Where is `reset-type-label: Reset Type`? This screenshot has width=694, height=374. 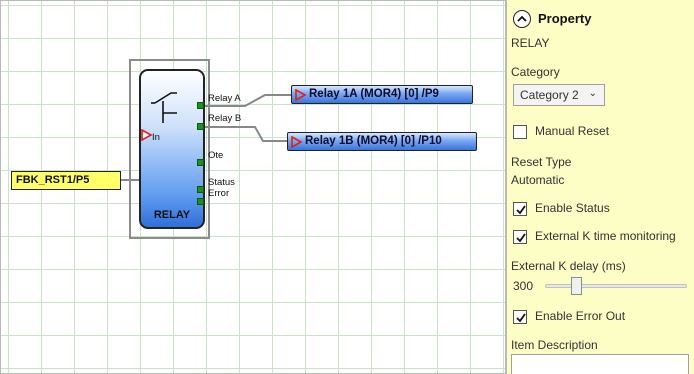 reset-type-label: Reset Type is located at coordinates (541, 162).